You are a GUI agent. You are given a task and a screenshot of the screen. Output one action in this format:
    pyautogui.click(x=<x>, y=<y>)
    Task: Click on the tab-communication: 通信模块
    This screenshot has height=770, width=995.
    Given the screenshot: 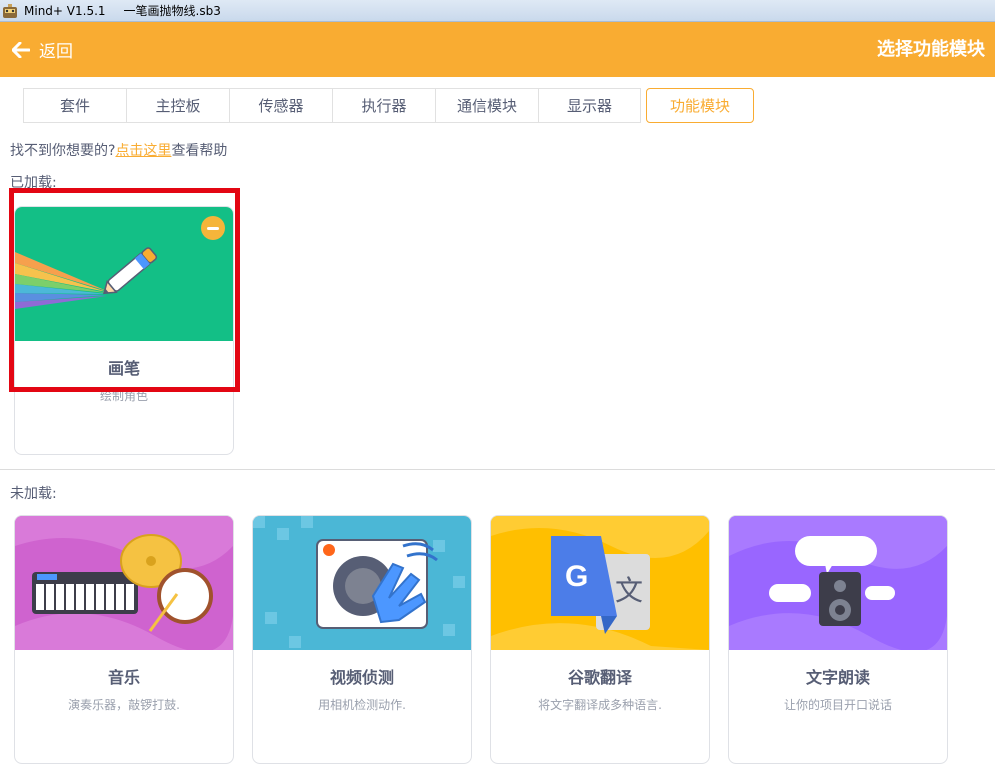 What is the action you would take?
    pyautogui.click(x=486, y=105)
    